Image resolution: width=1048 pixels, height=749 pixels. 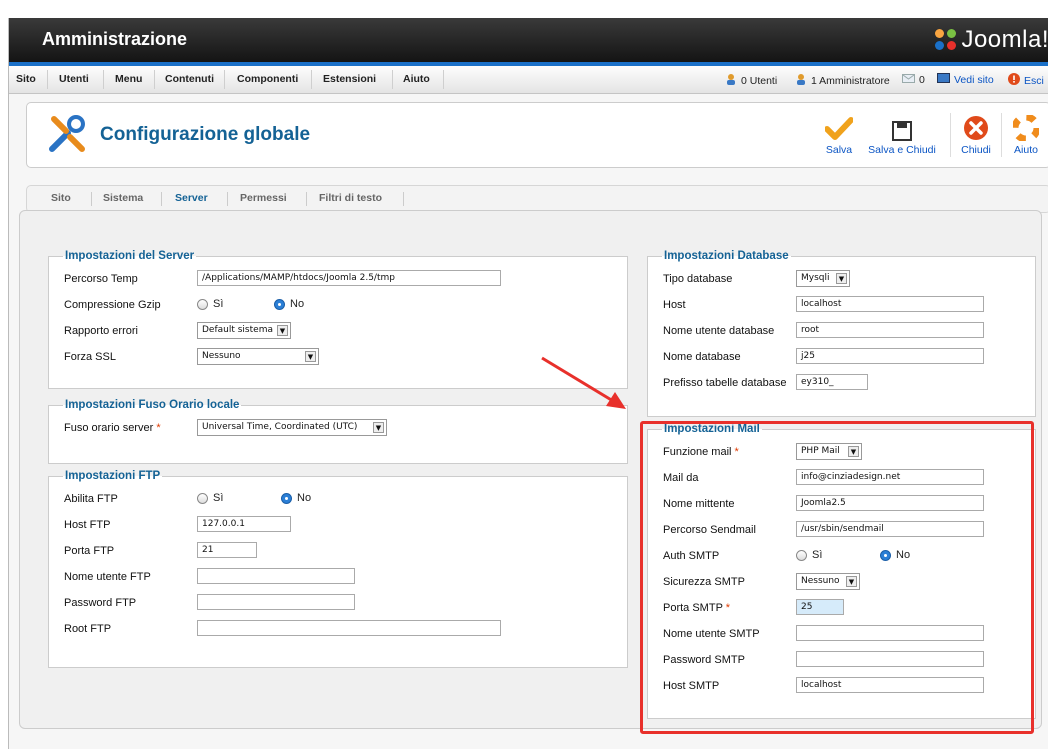 What do you see at coordinates (289, 304) in the screenshot?
I see `gzip-no-radio: No` at bounding box center [289, 304].